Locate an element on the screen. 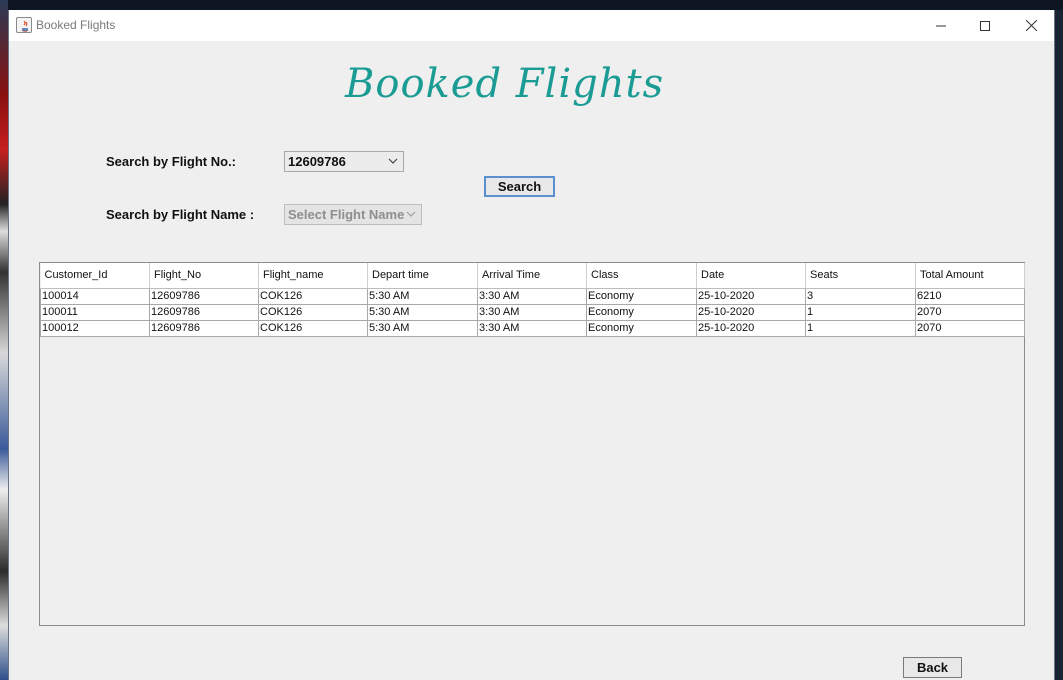 The height and width of the screenshot is (680, 1063). table-cell: 6210 is located at coordinates (970, 296).